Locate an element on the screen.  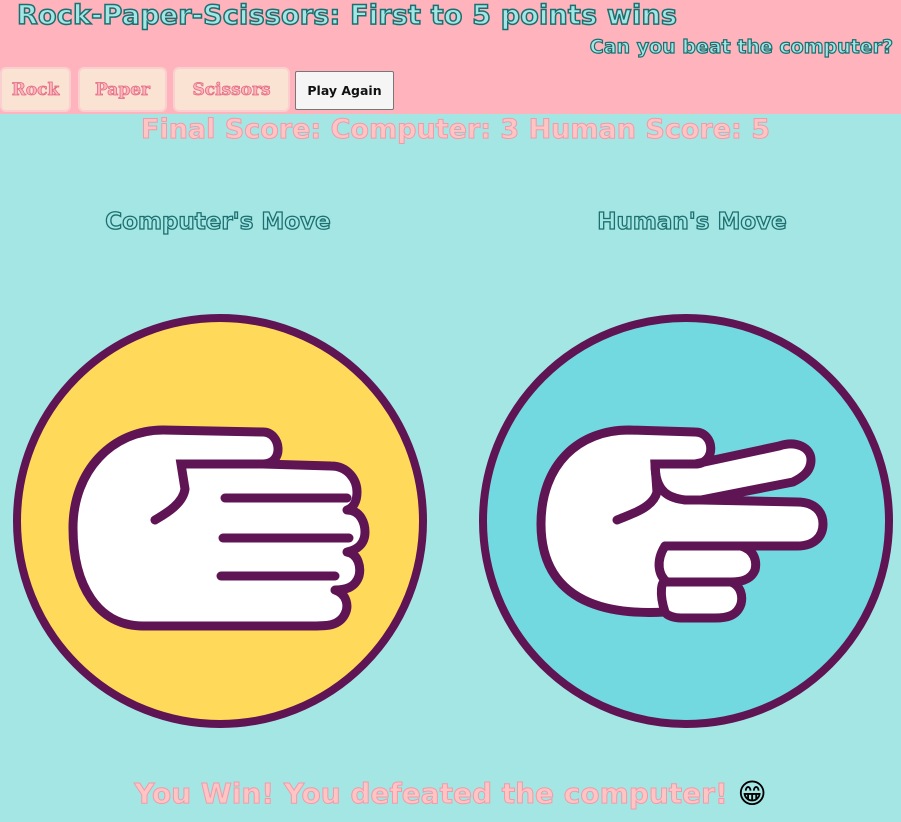
rock-button: Rock is located at coordinates (35, 89).